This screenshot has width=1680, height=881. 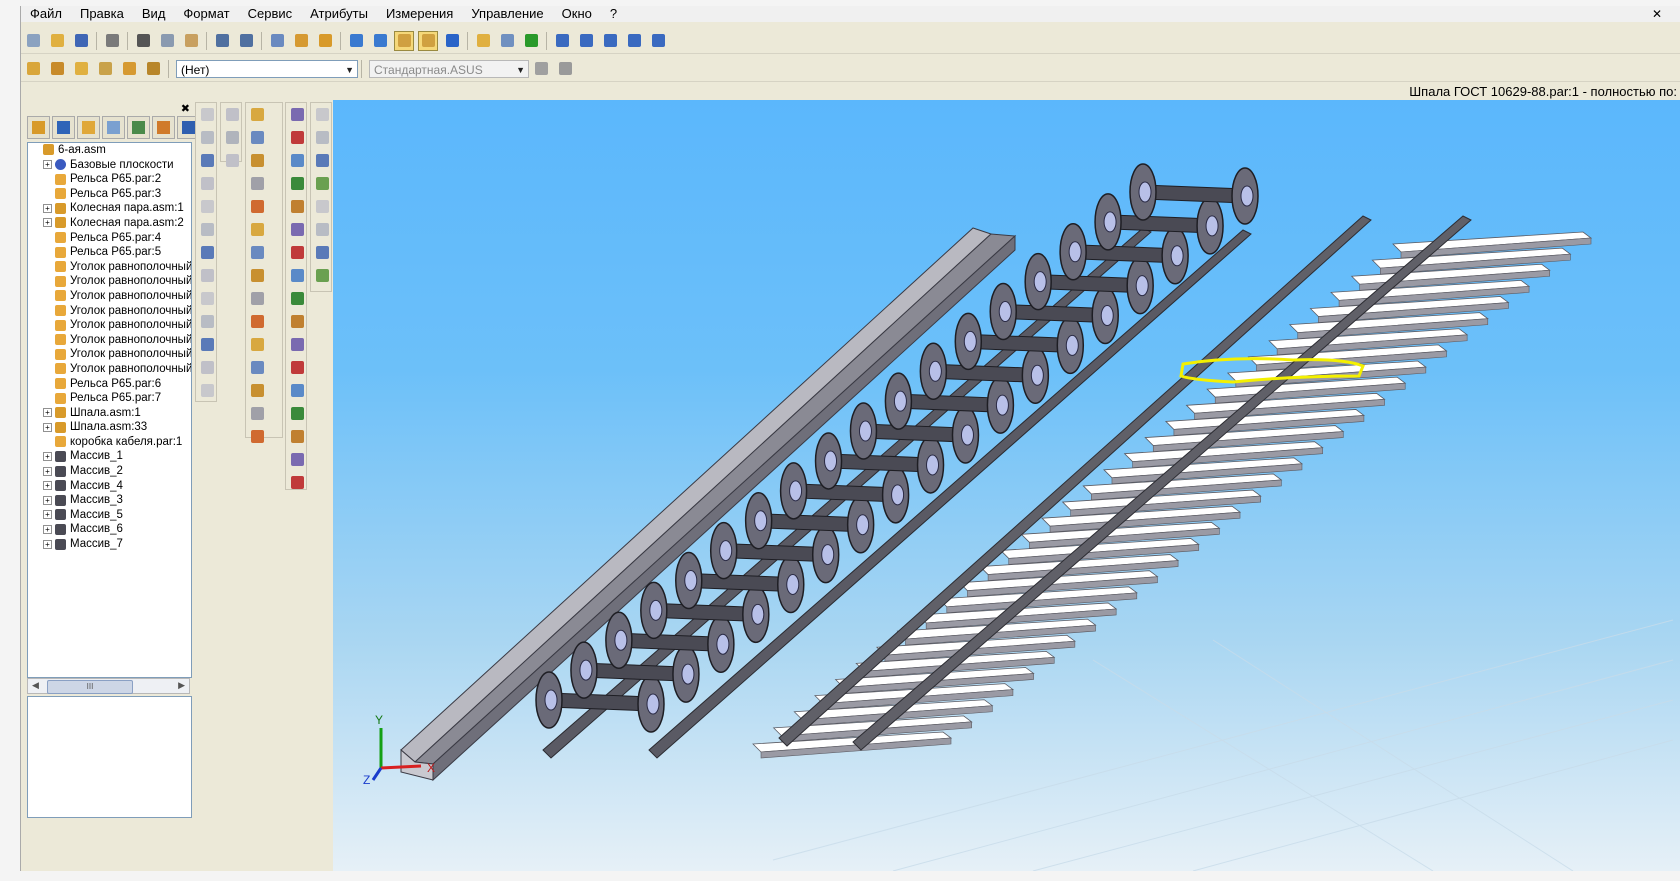 I want to click on assembly-icon, so click(x=325, y=41).